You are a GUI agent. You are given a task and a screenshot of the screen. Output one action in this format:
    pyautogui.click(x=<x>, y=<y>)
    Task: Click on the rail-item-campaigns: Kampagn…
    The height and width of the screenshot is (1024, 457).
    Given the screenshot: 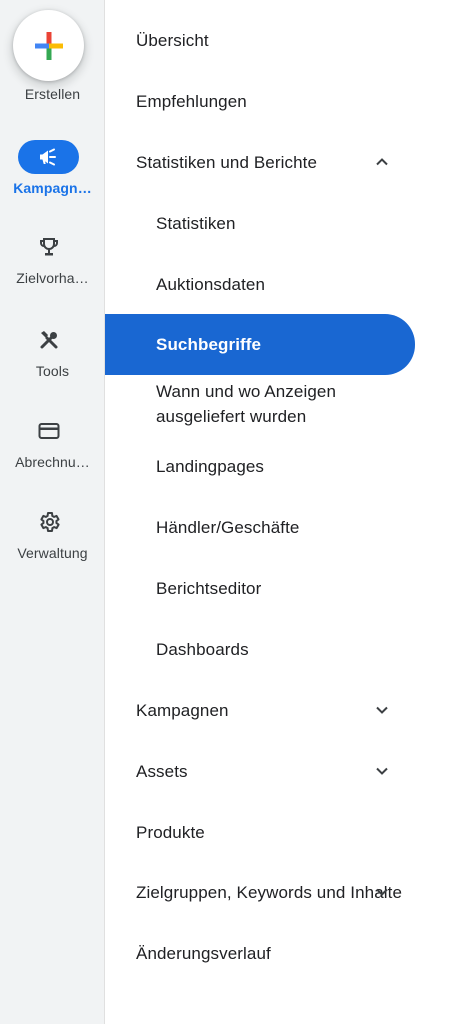 What is the action you would take?
    pyautogui.click(x=52, y=171)
    